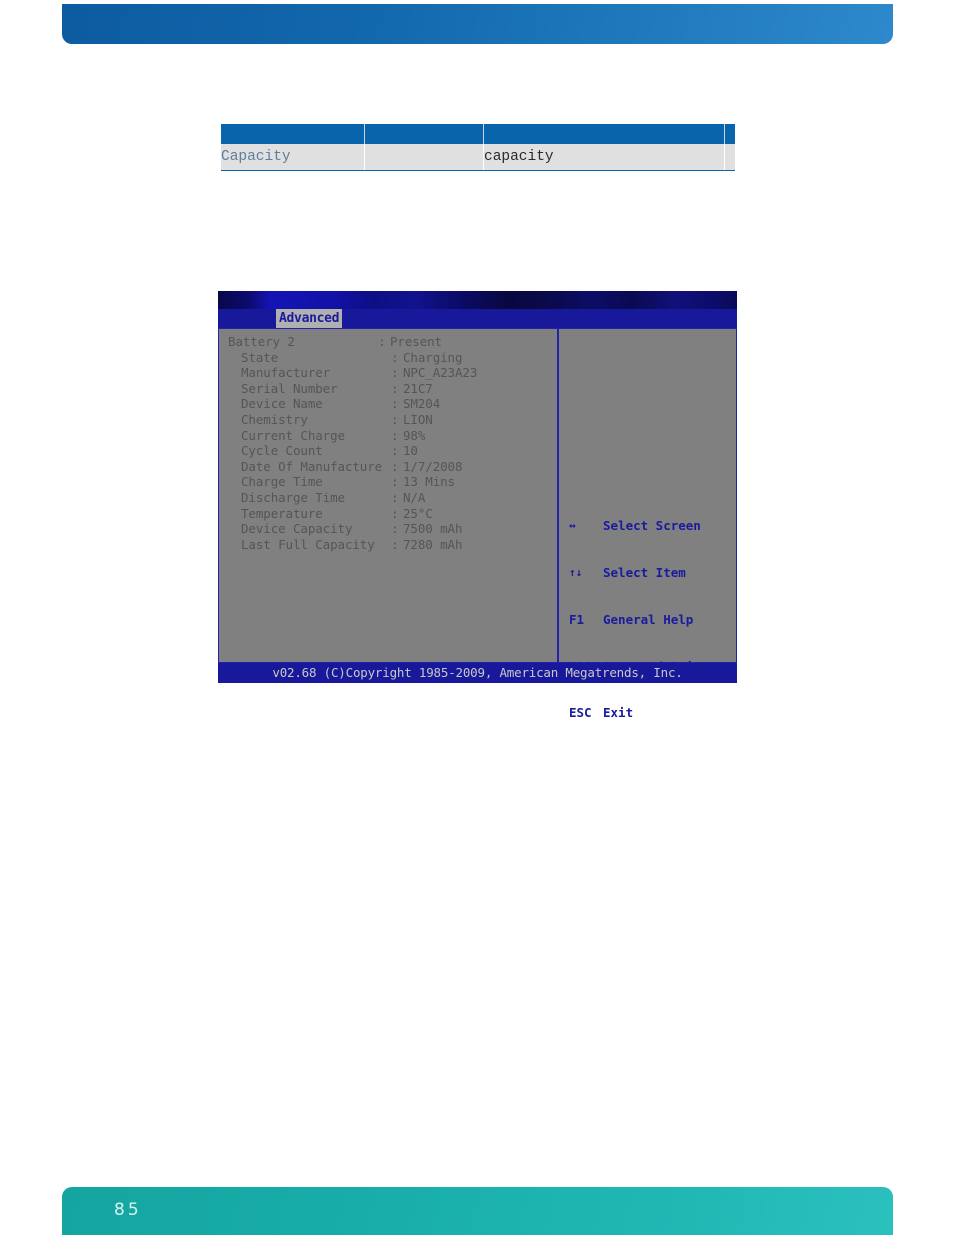 The width and height of the screenshot is (954, 1235). I want to click on table-header-row, so click(478, 134).